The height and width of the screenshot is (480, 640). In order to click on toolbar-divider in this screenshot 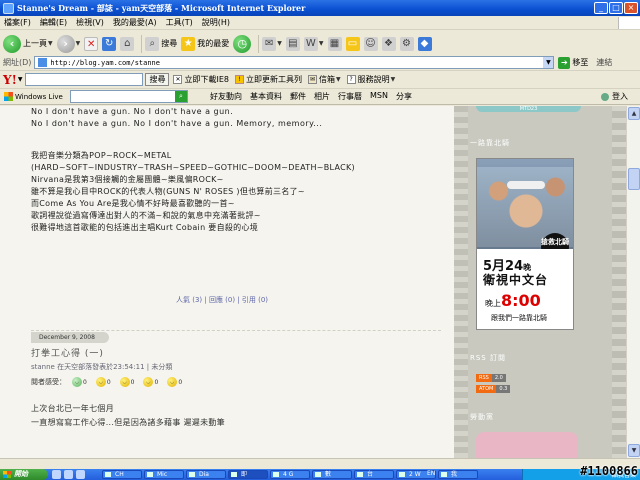, I will do `click(259, 43)`.